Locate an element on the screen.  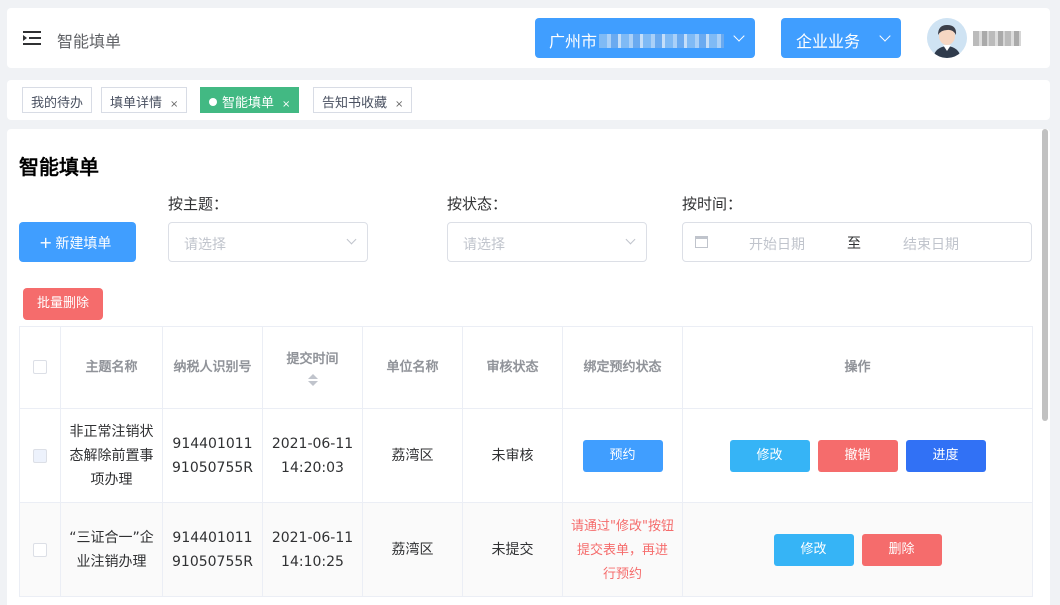
col-taxpayer-id: 纳税人识别号 is located at coordinates (212, 367).